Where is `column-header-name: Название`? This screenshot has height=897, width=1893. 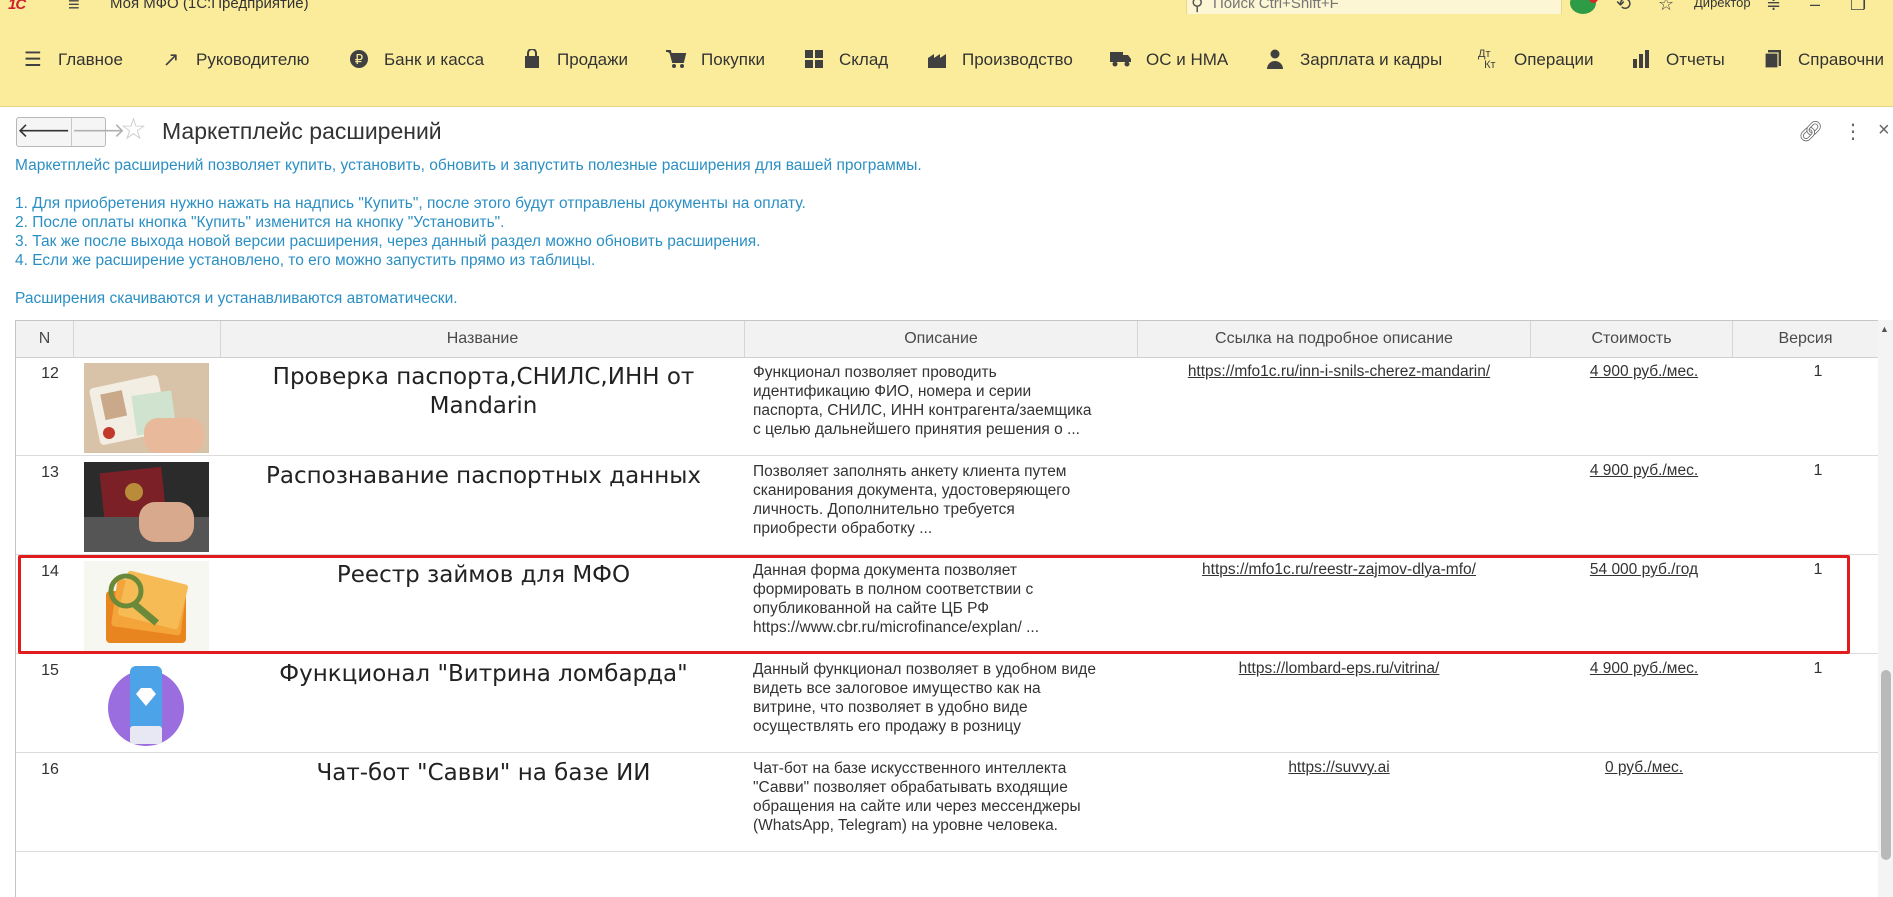 column-header-name: Название is located at coordinates (483, 339).